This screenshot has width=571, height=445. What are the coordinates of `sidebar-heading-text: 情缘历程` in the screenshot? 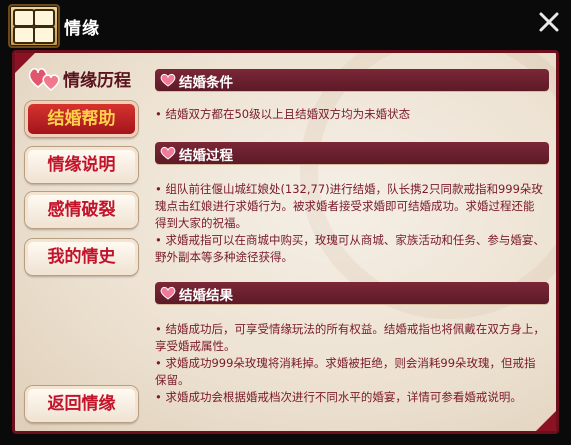 It's located at (97, 81).